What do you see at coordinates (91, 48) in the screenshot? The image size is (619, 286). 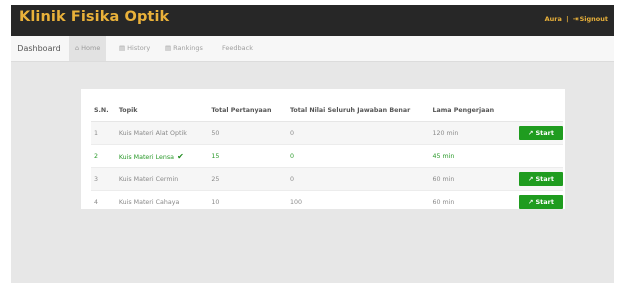 I see `nav-home-label: Home` at bounding box center [91, 48].